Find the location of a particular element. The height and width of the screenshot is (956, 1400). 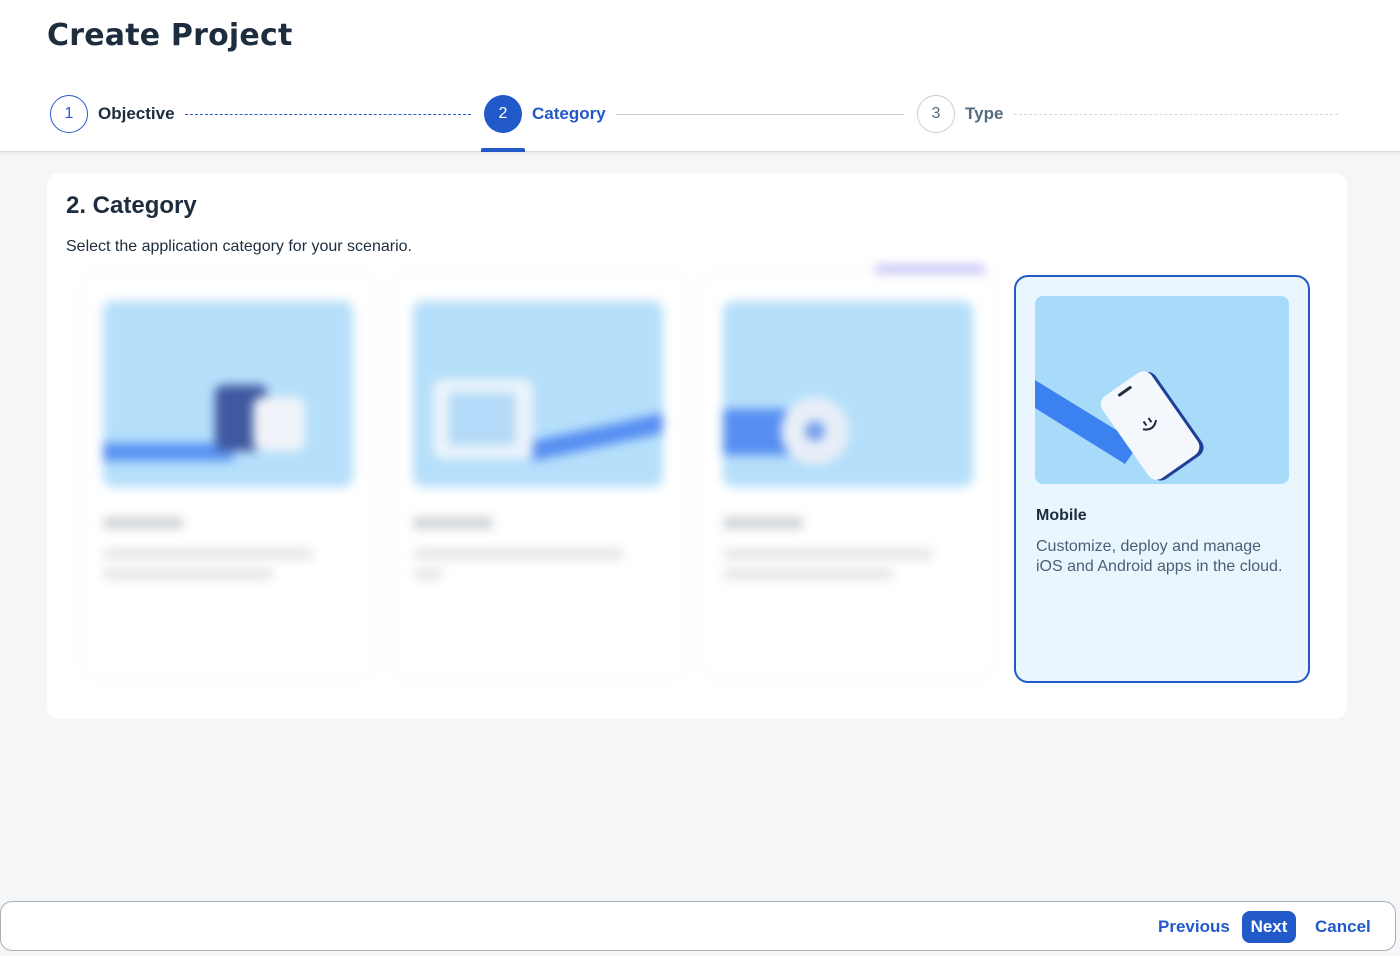

wizard-step-objective: 1 Objective is located at coordinates (112, 114).